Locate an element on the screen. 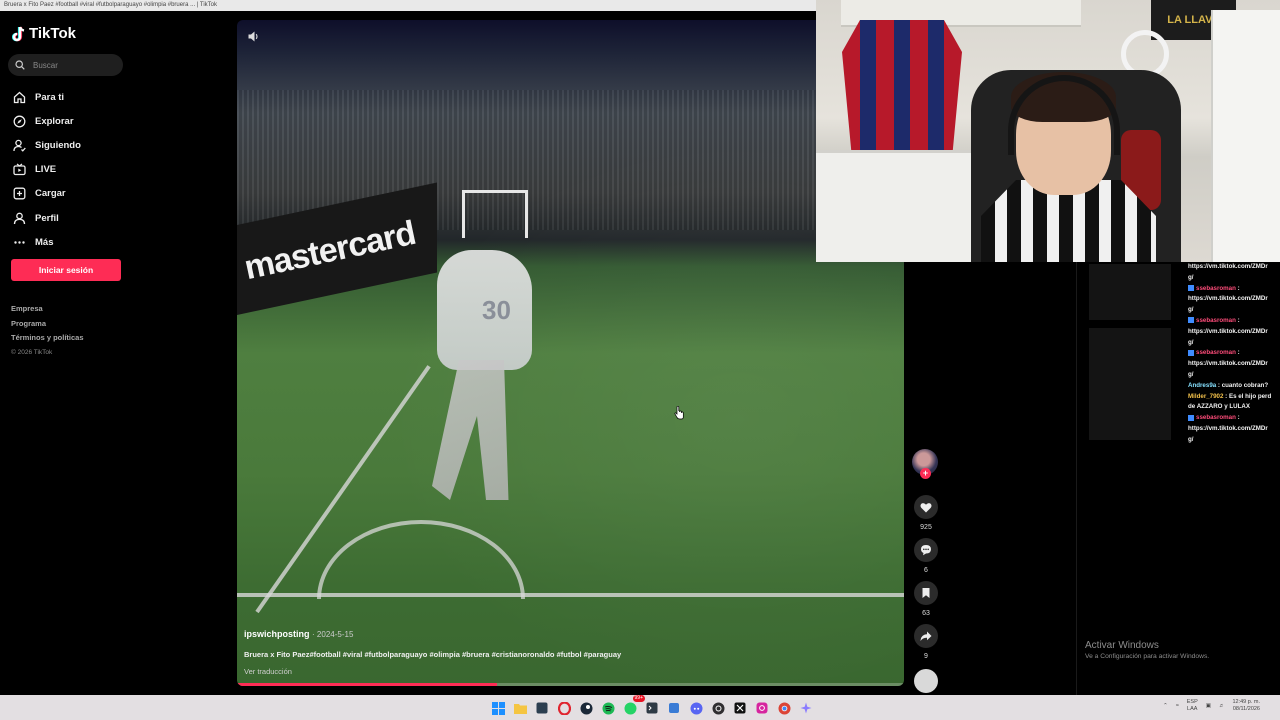  sidebar-item-mas: Más is located at coordinates (46, 242).